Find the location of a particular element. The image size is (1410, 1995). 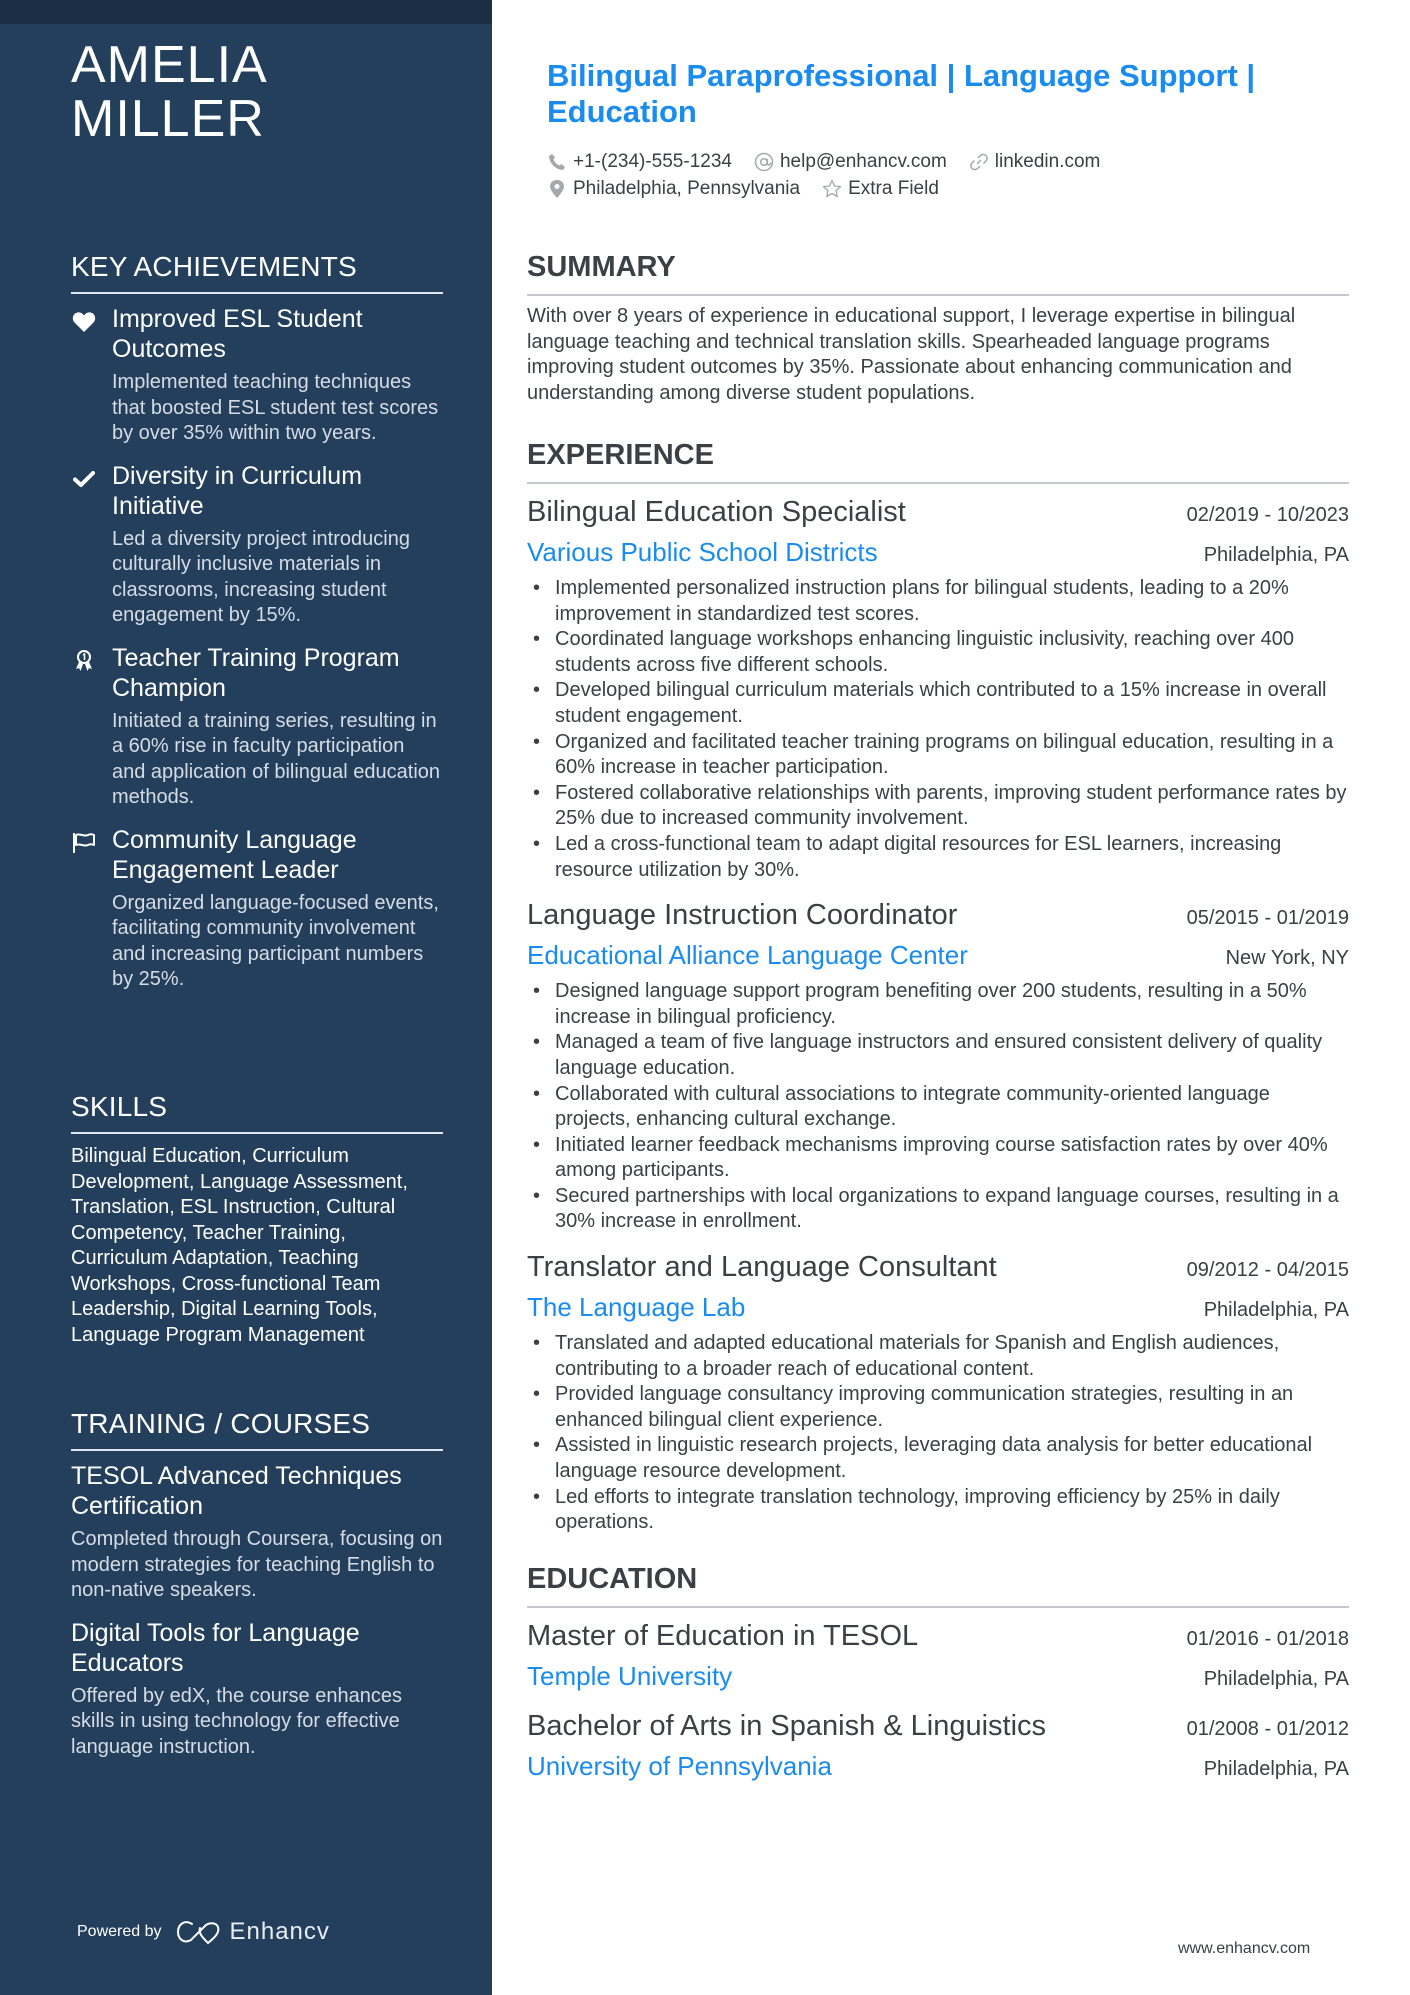

enhancv-brand: Enhancv is located at coordinates (279, 1931).